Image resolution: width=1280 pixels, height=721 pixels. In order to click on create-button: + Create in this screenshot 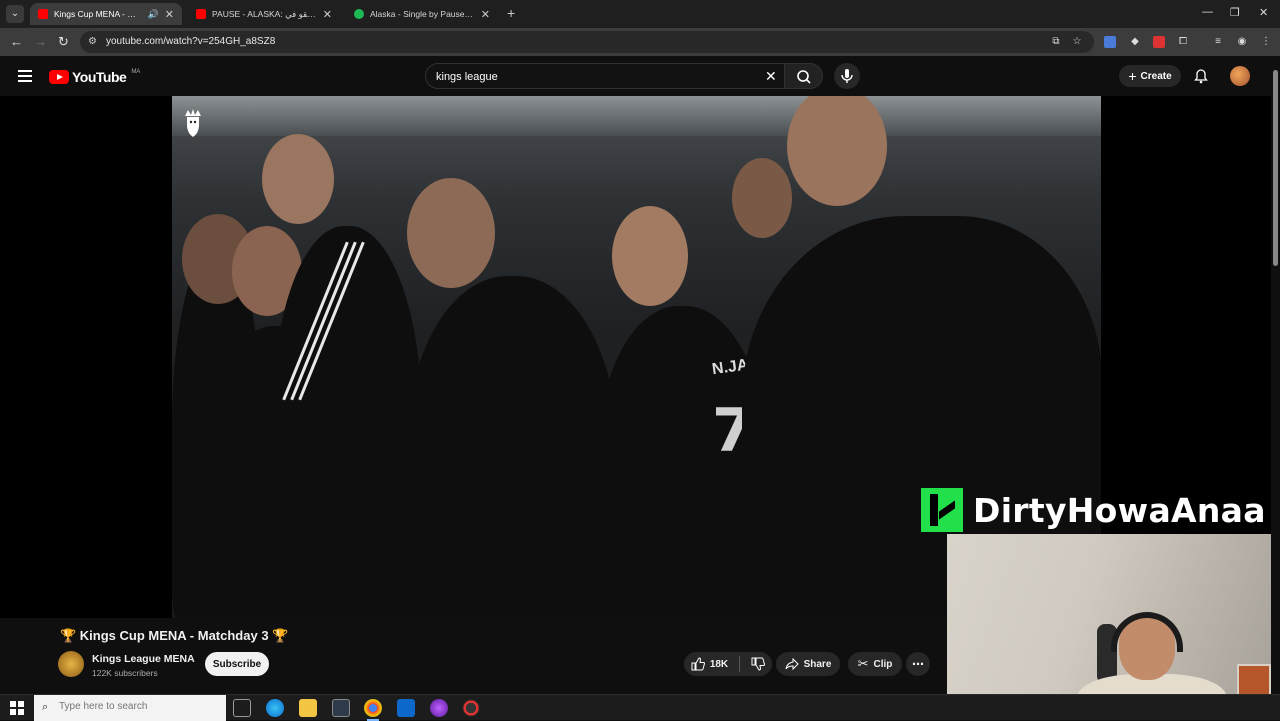, I will do `click(1150, 76)`.